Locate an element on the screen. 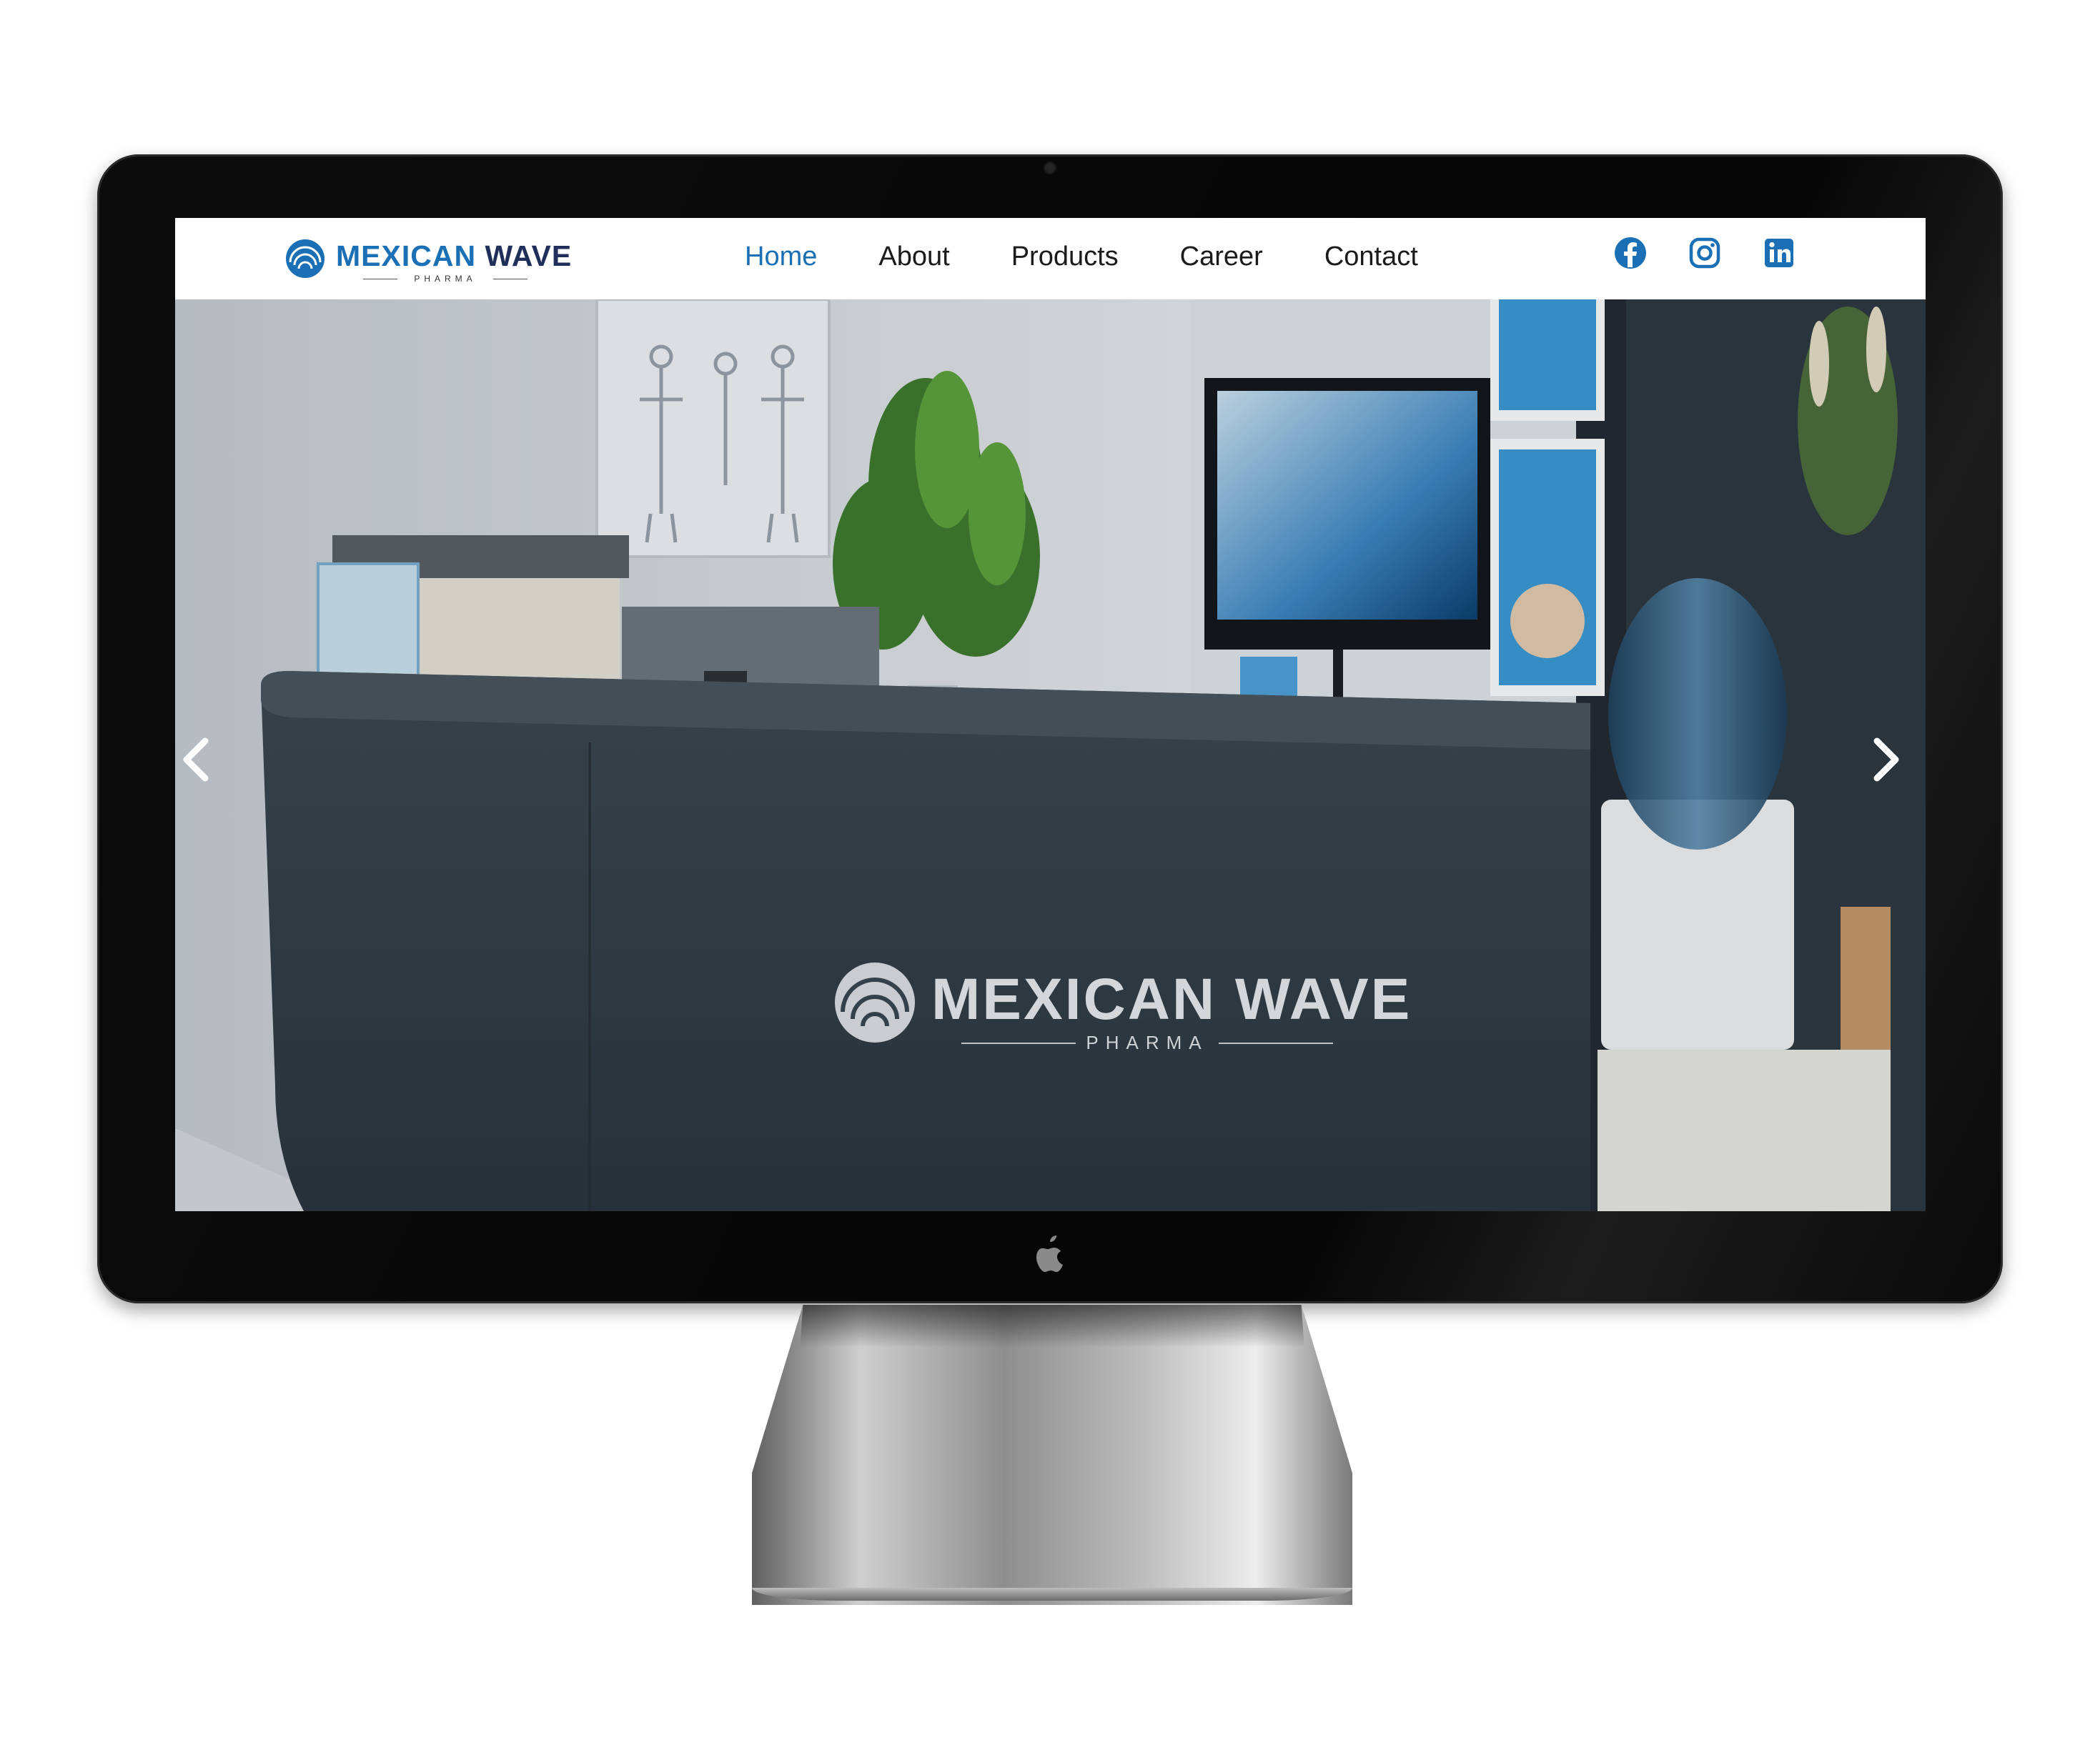  nav-about: About is located at coordinates (913, 256).